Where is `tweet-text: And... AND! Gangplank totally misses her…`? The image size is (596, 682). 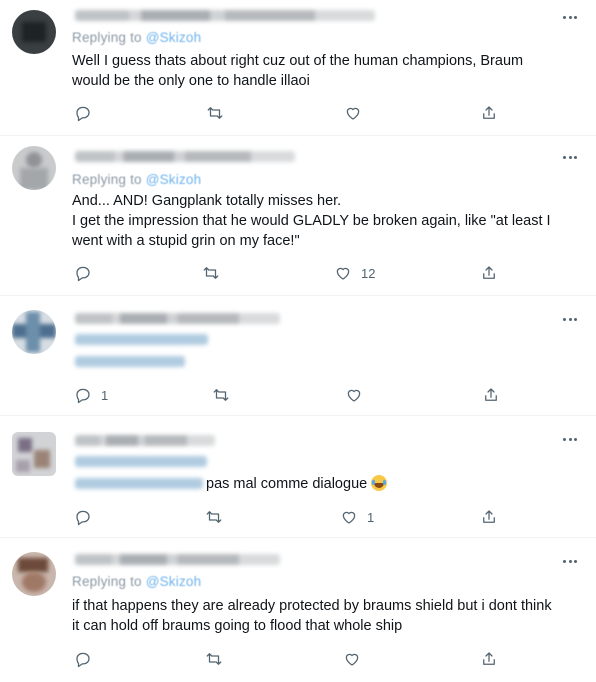 tweet-text: And... AND! Gangplank totally misses her… is located at coordinates (322, 221).